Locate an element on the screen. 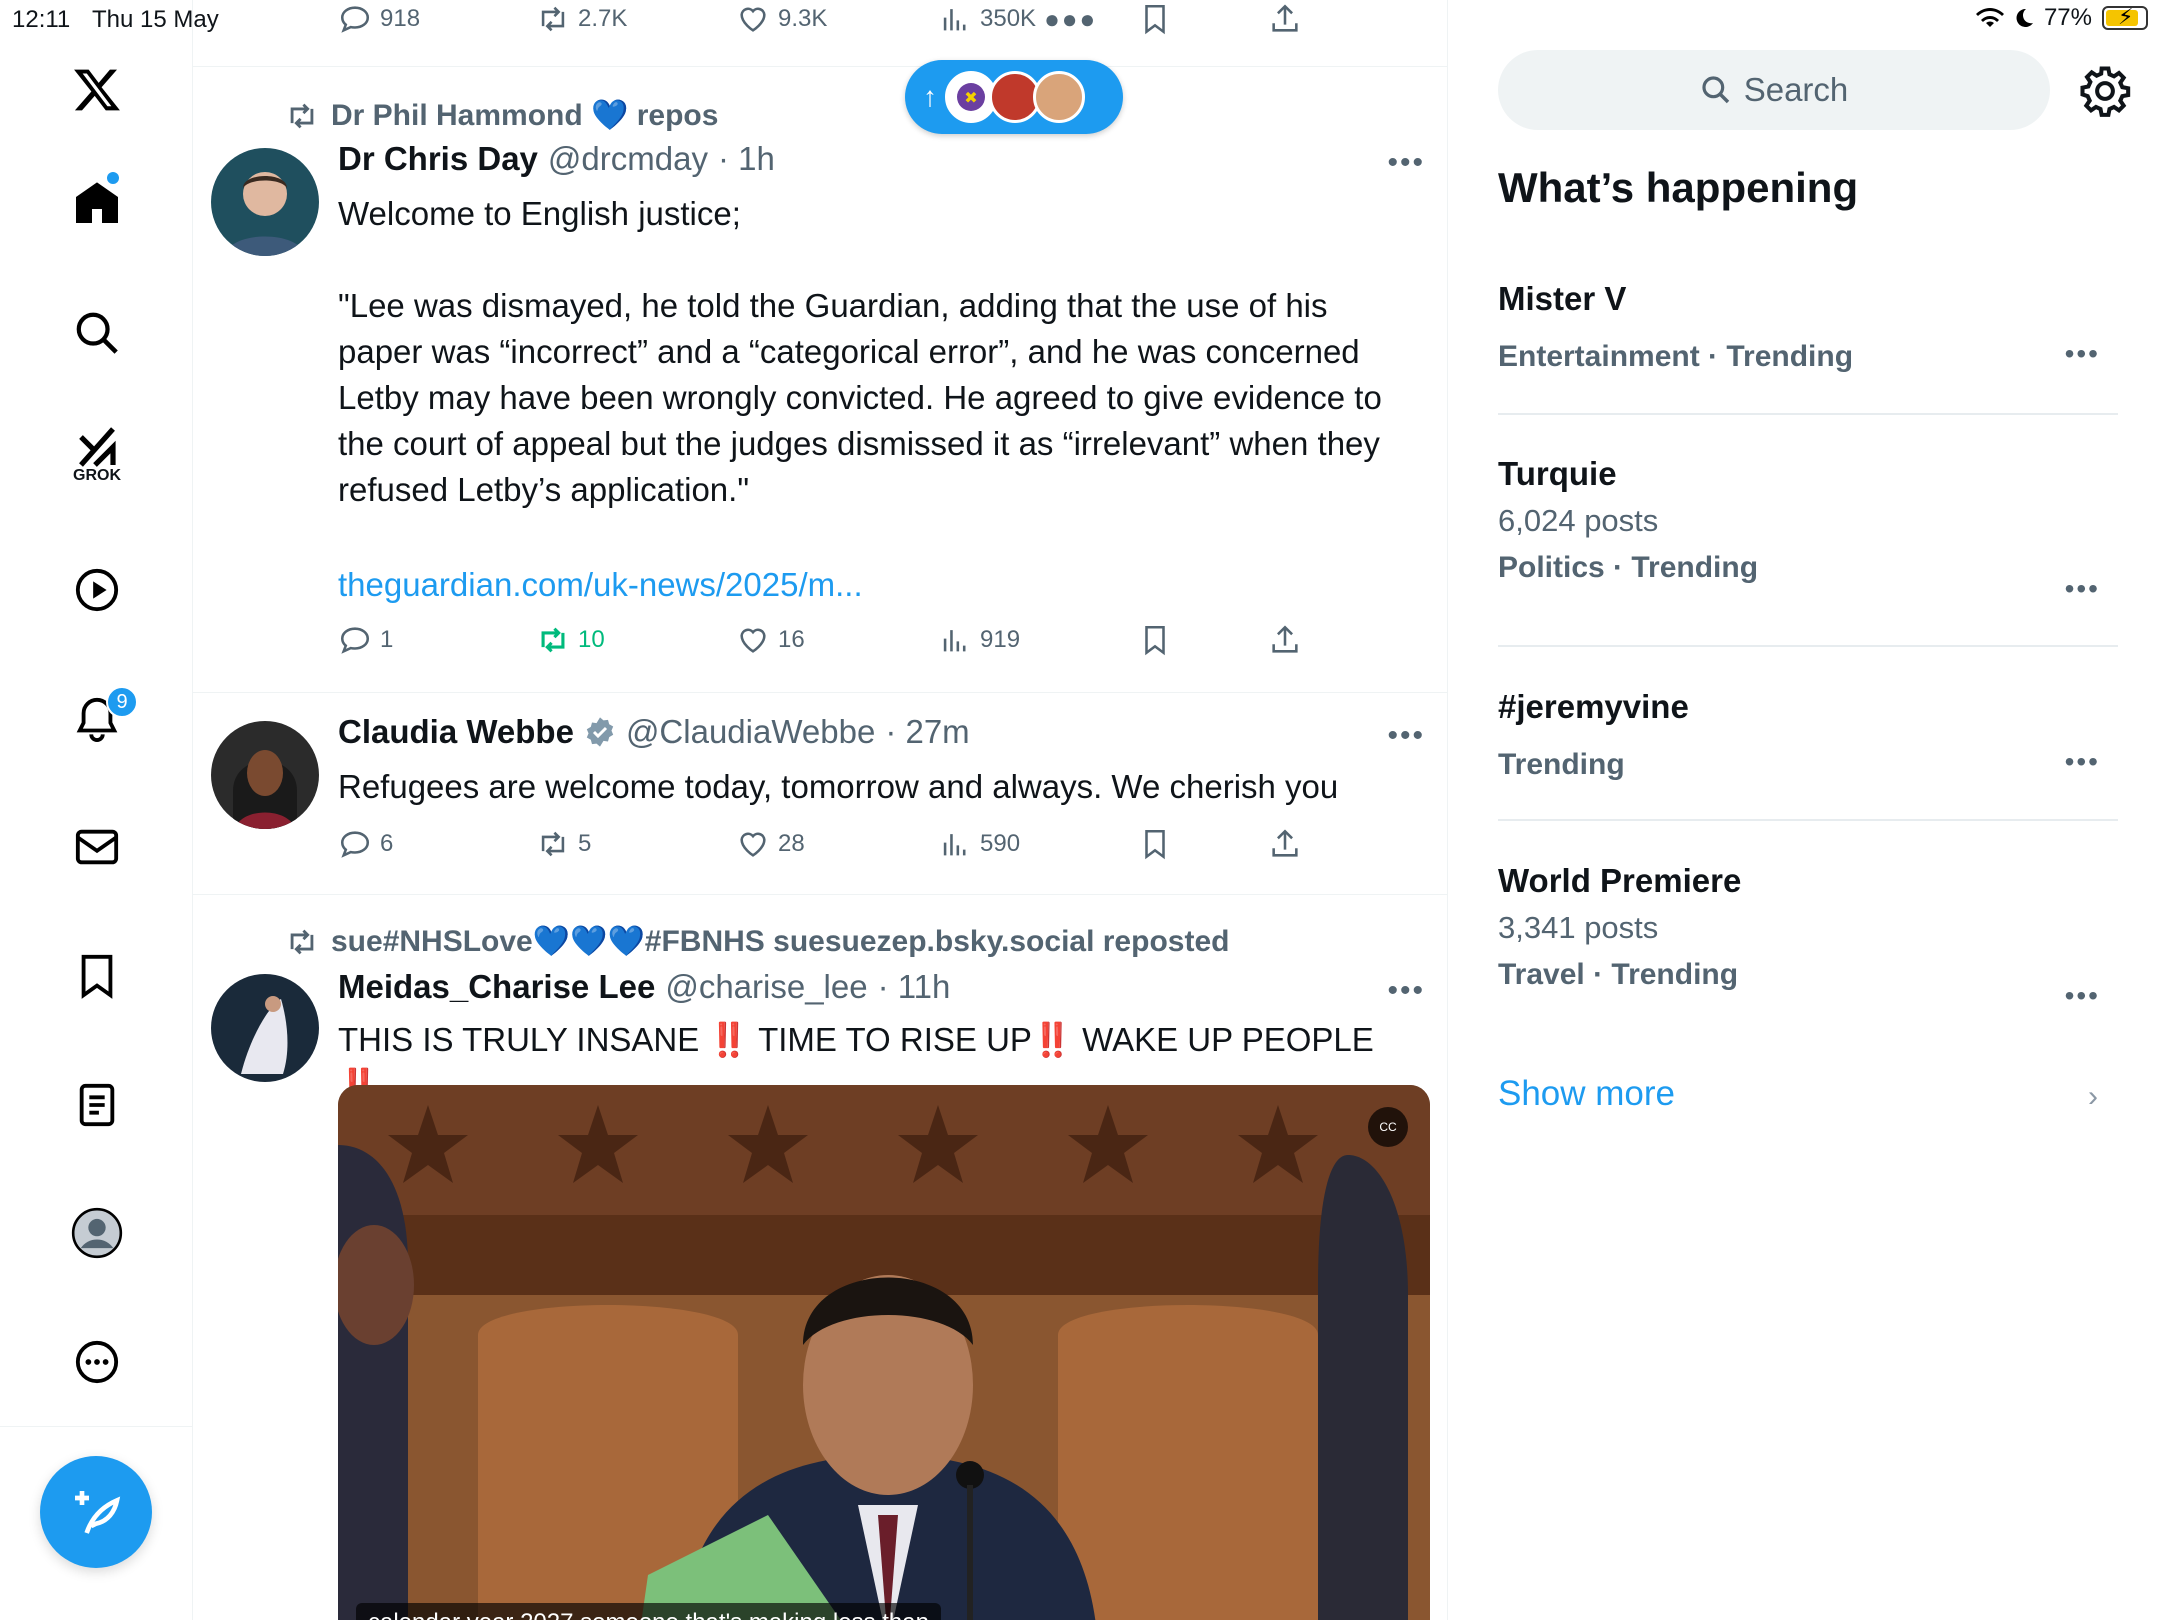  section-title: What’s happening is located at coordinates (1678, 187).